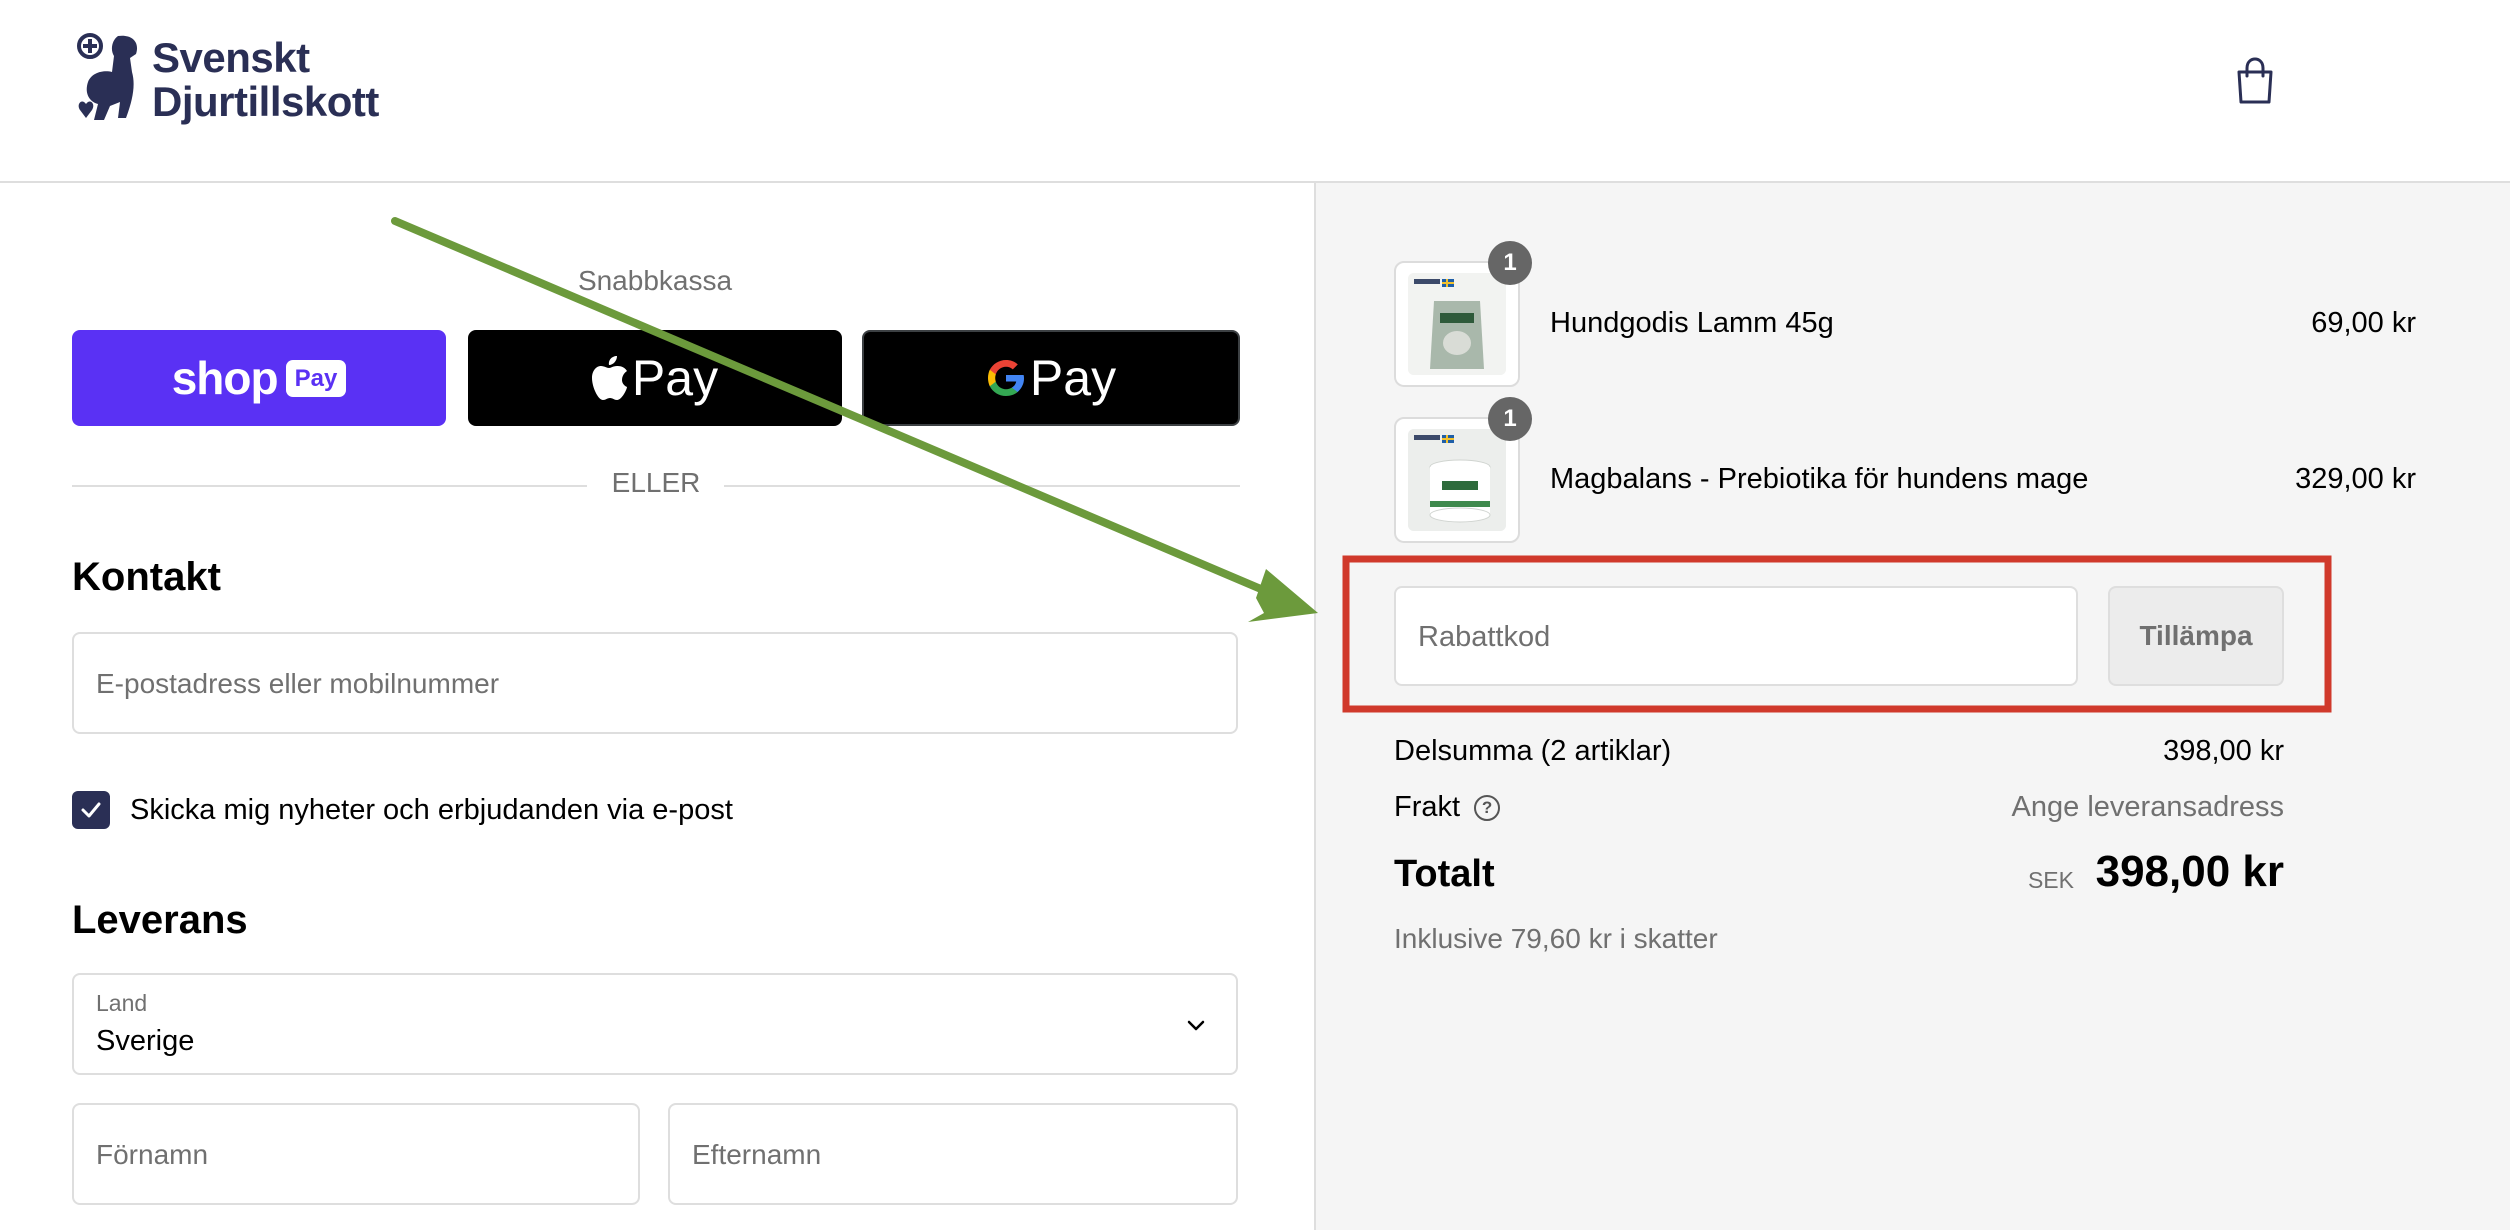 This screenshot has width=2510, height=1230. Describe the element at coordinates (1255, 91) in the screenshot. I see `header: Svenskt Djurtillskott` at that location.